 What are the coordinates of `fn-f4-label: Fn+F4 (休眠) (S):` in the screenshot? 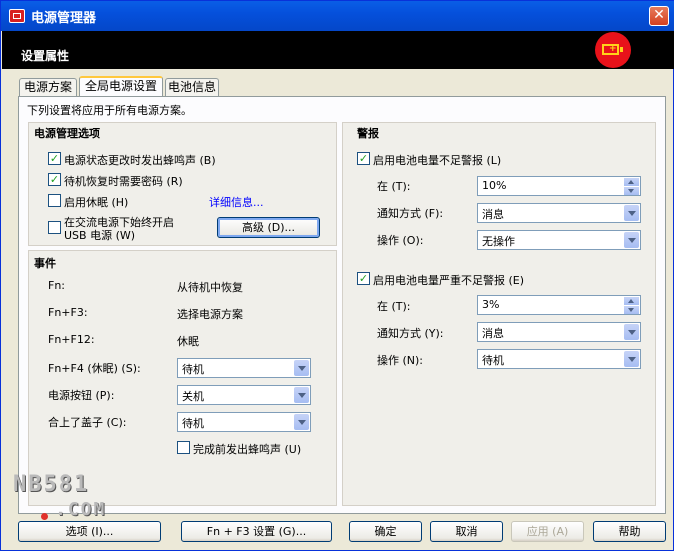 It's located at (94, 368).